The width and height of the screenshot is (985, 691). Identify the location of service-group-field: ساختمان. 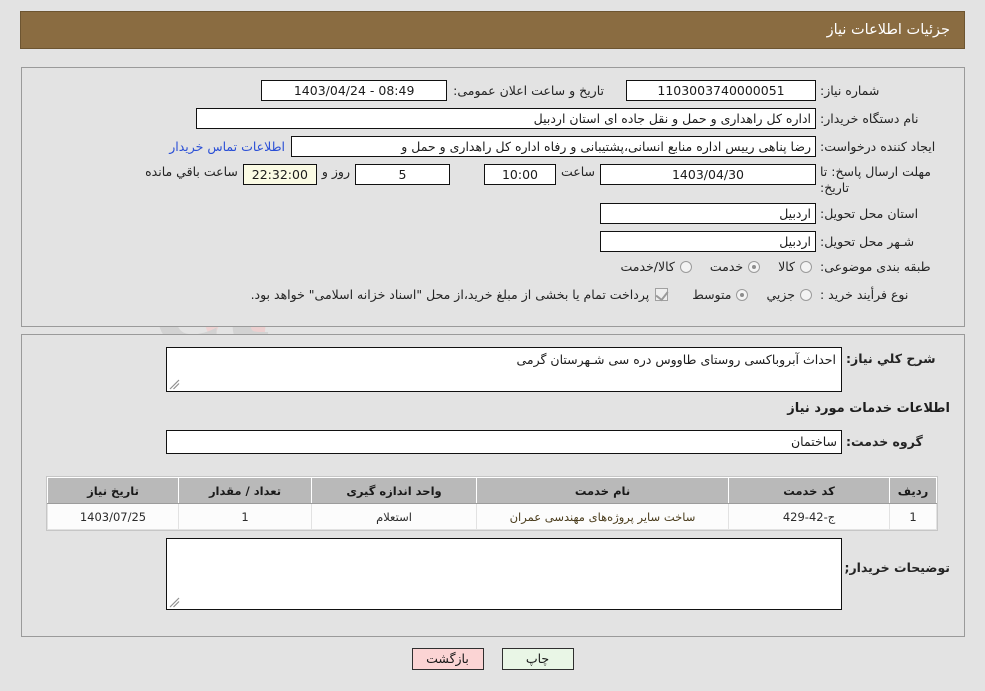
(504, 442).